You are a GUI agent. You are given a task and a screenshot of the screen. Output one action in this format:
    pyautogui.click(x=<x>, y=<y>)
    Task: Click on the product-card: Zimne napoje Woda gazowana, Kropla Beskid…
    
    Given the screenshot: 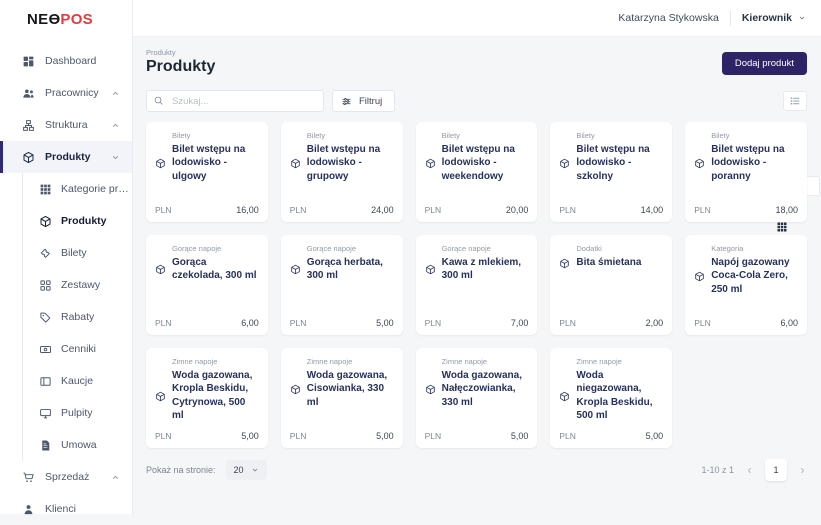 What is the action you would take?
    pyautogui.click(x=207, y=398)
    